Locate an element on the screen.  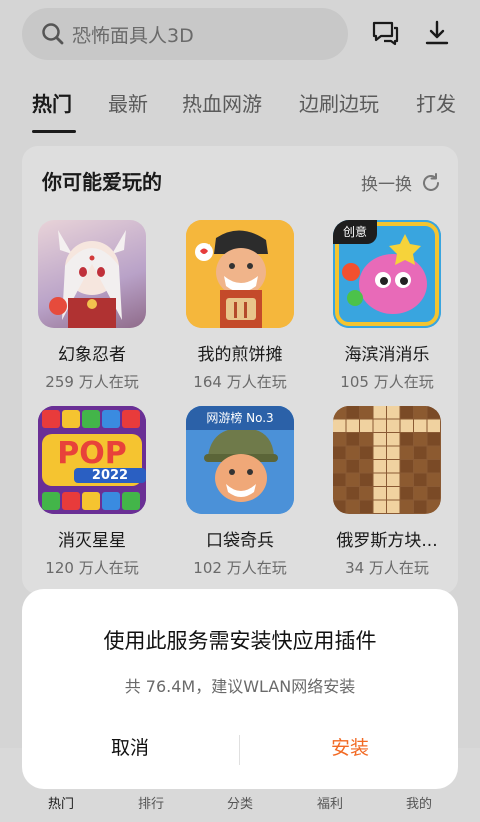
game-players: 34 万人在玩 is located at coordinates (387, 568).